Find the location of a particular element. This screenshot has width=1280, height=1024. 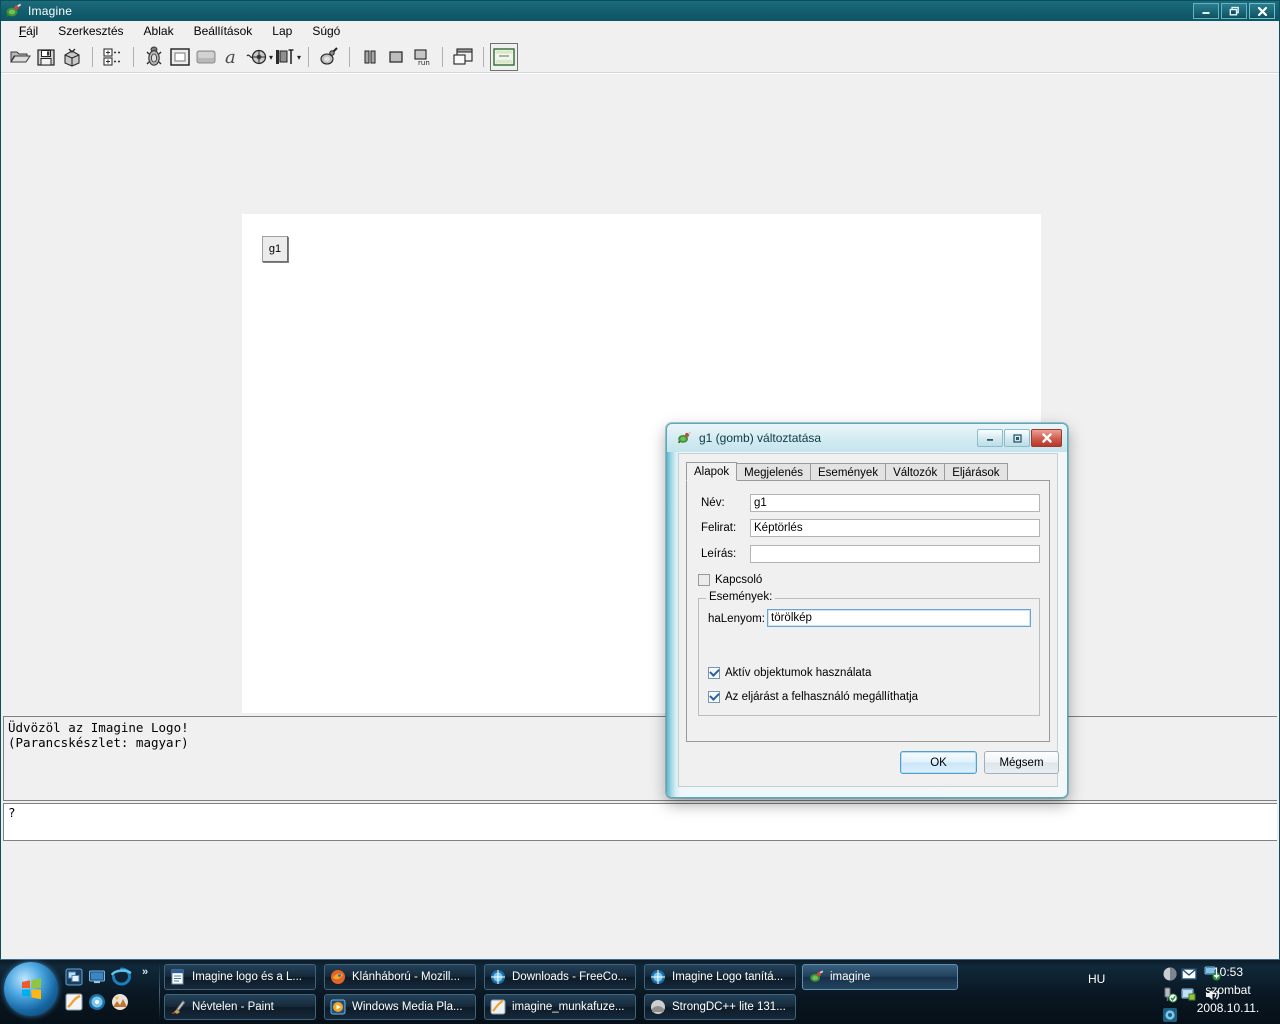

menu-item-fajl: FFájl is located at coordinates (28, 31).